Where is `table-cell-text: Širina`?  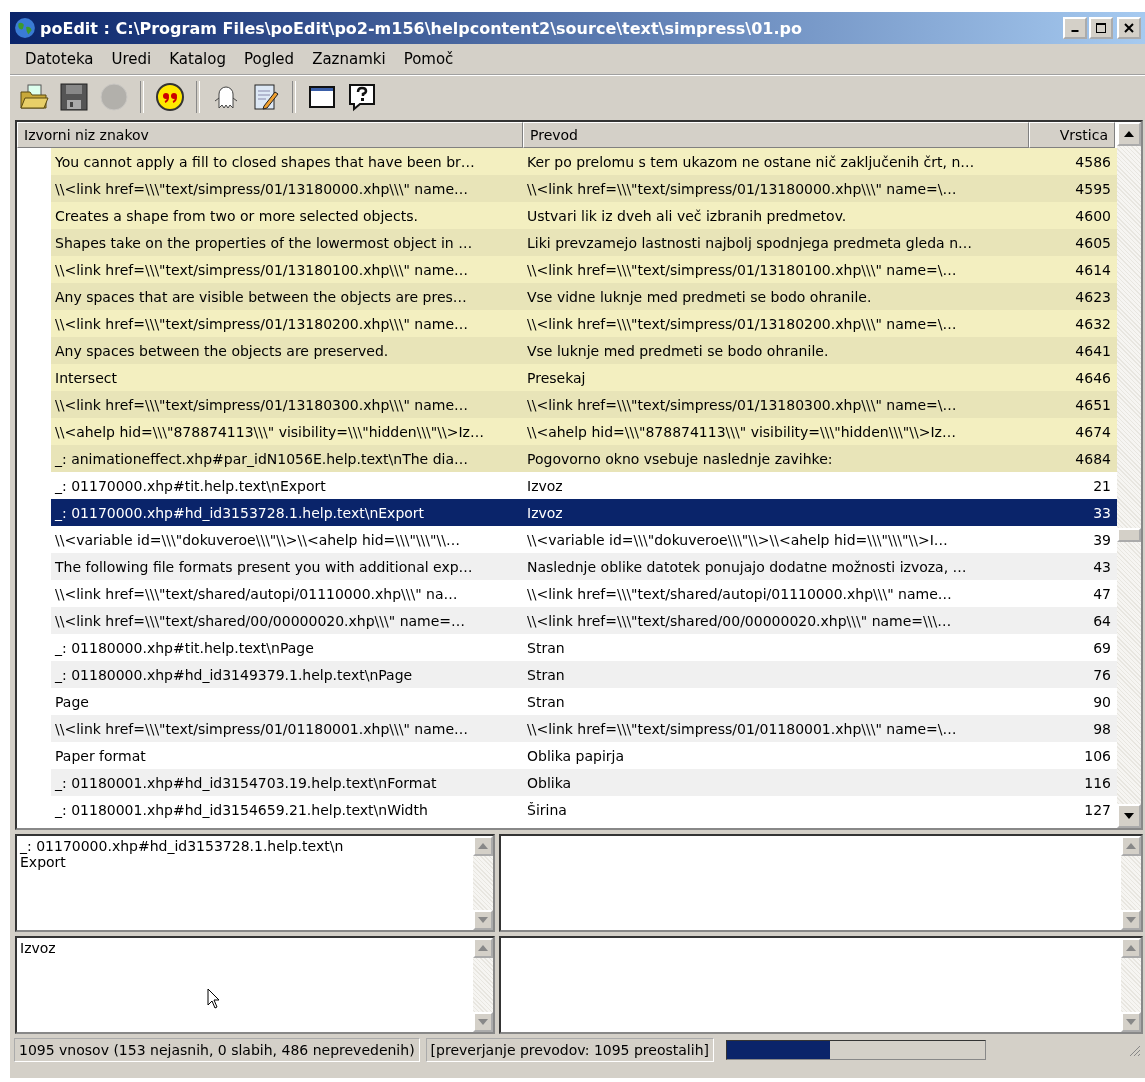 table-cell-text: Širina is located at coordinates (547, 809).